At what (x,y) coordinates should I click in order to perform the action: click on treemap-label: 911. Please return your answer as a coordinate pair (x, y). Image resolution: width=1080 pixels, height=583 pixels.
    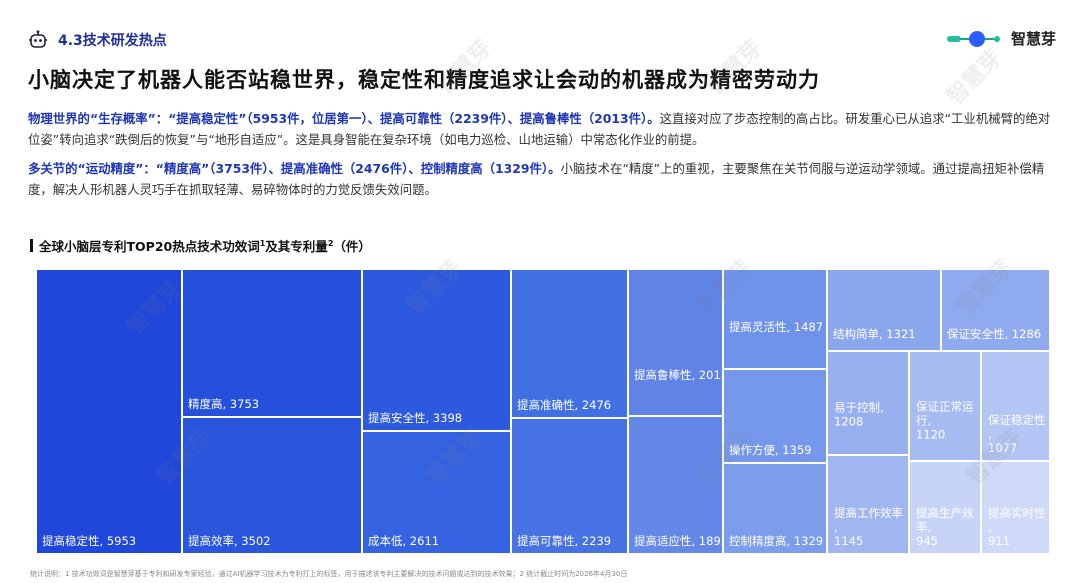
    Looking at the image, I should click on (999, 541).